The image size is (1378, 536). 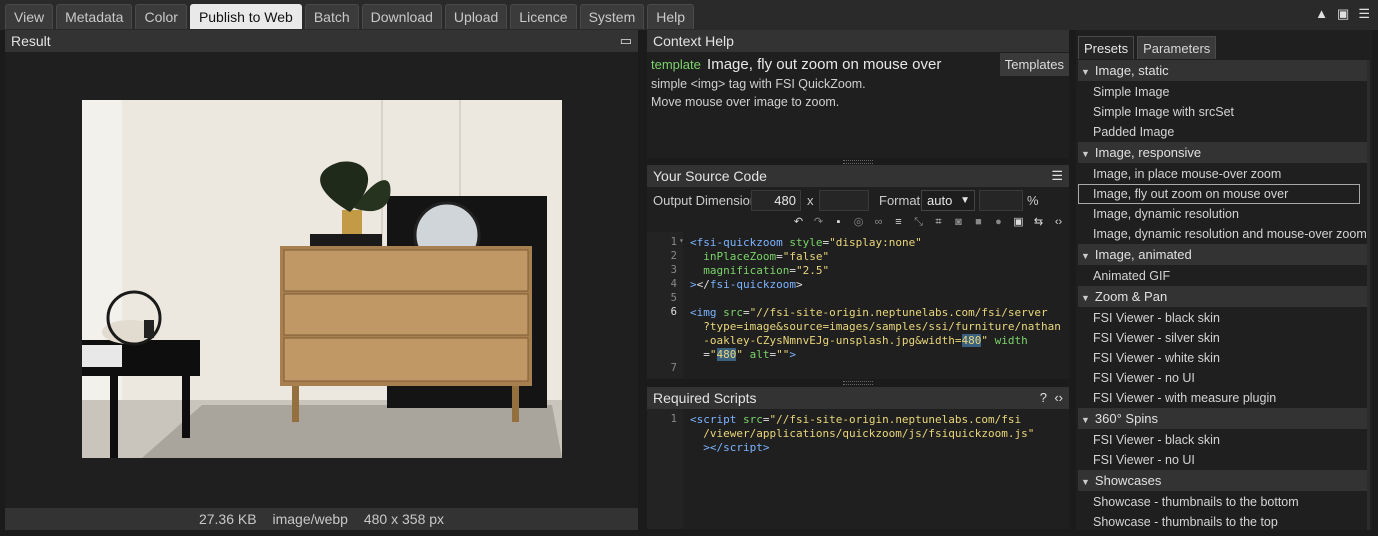 I want to click on tab-help: Help, so click(x=671, y=16).